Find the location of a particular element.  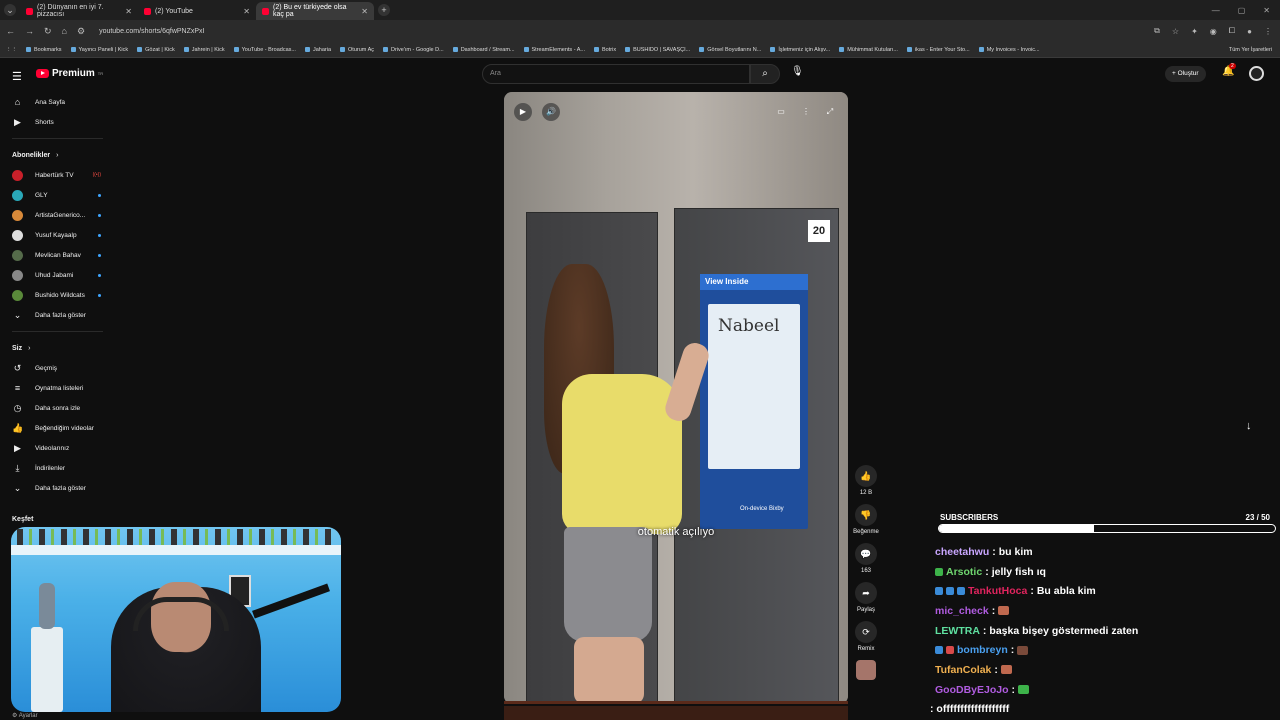

more-options-icon: ⋮ is located at coordinates (806, 112).